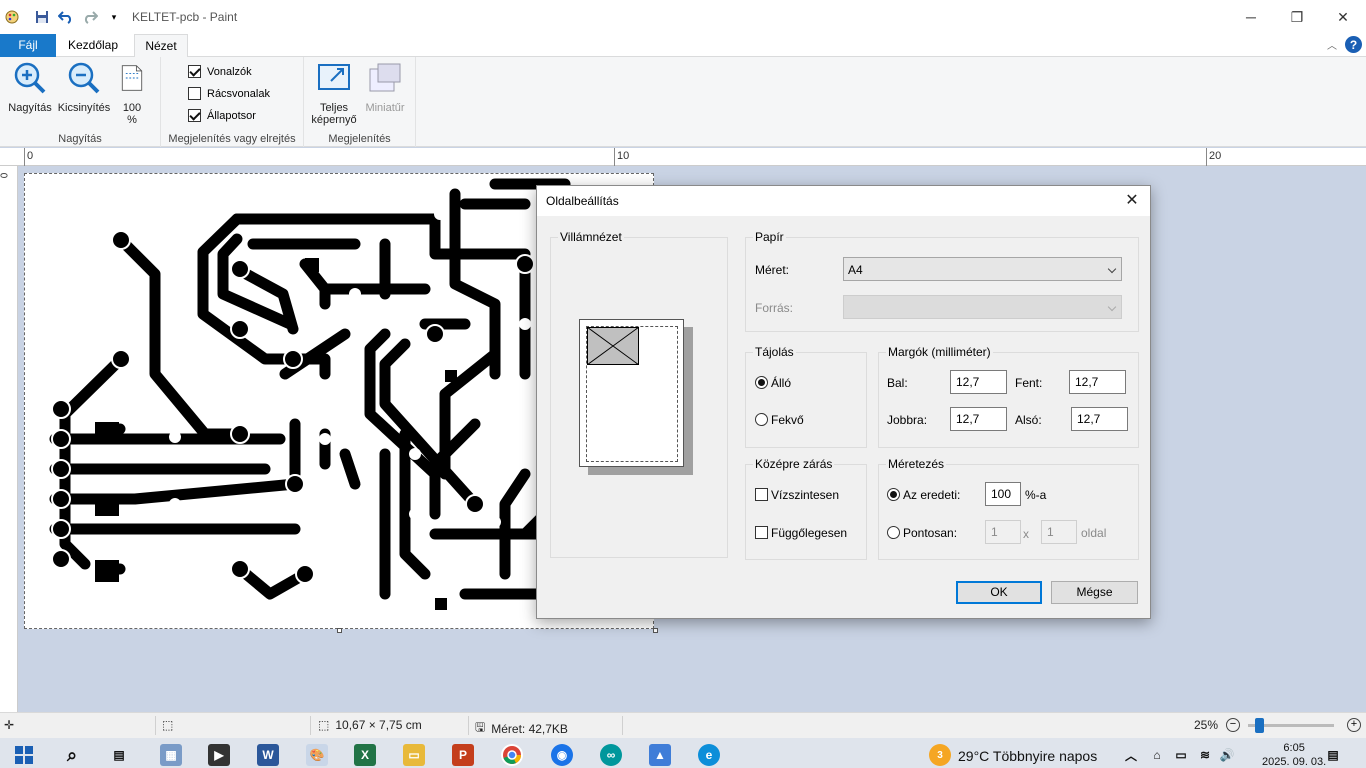  Describe the element at coordinates (185, 17) in the screenshot. I see `window-title: KELTET-pcb - Paint` at that location.